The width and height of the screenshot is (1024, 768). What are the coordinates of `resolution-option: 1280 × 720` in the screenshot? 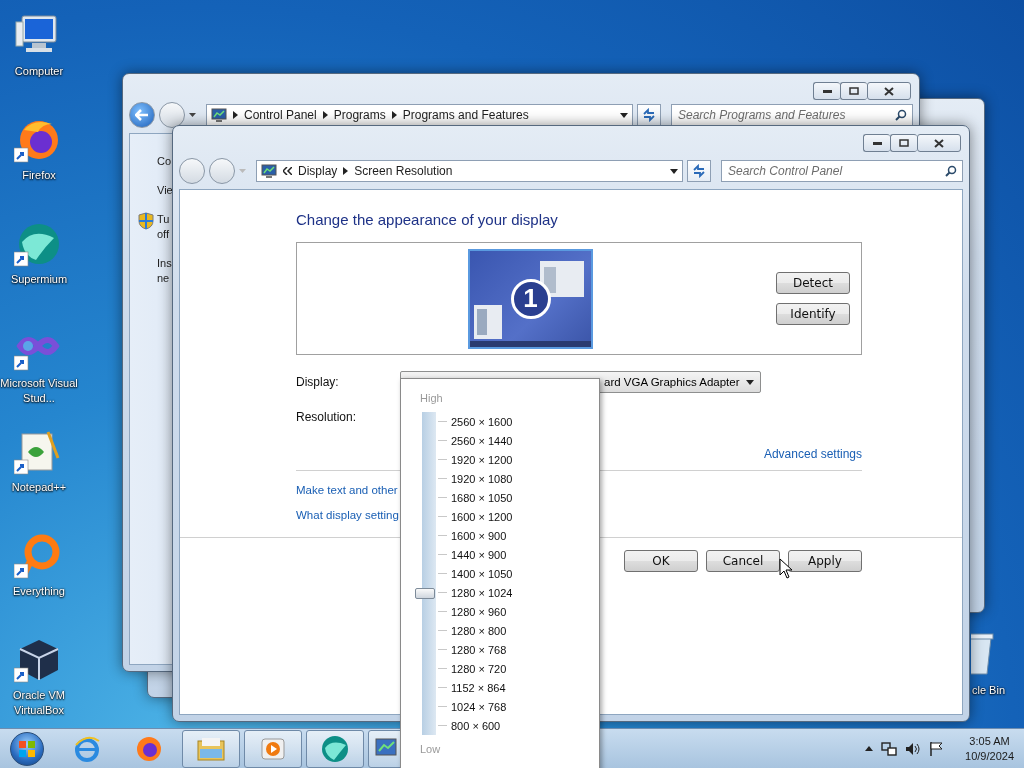 It's located at (479, 668).